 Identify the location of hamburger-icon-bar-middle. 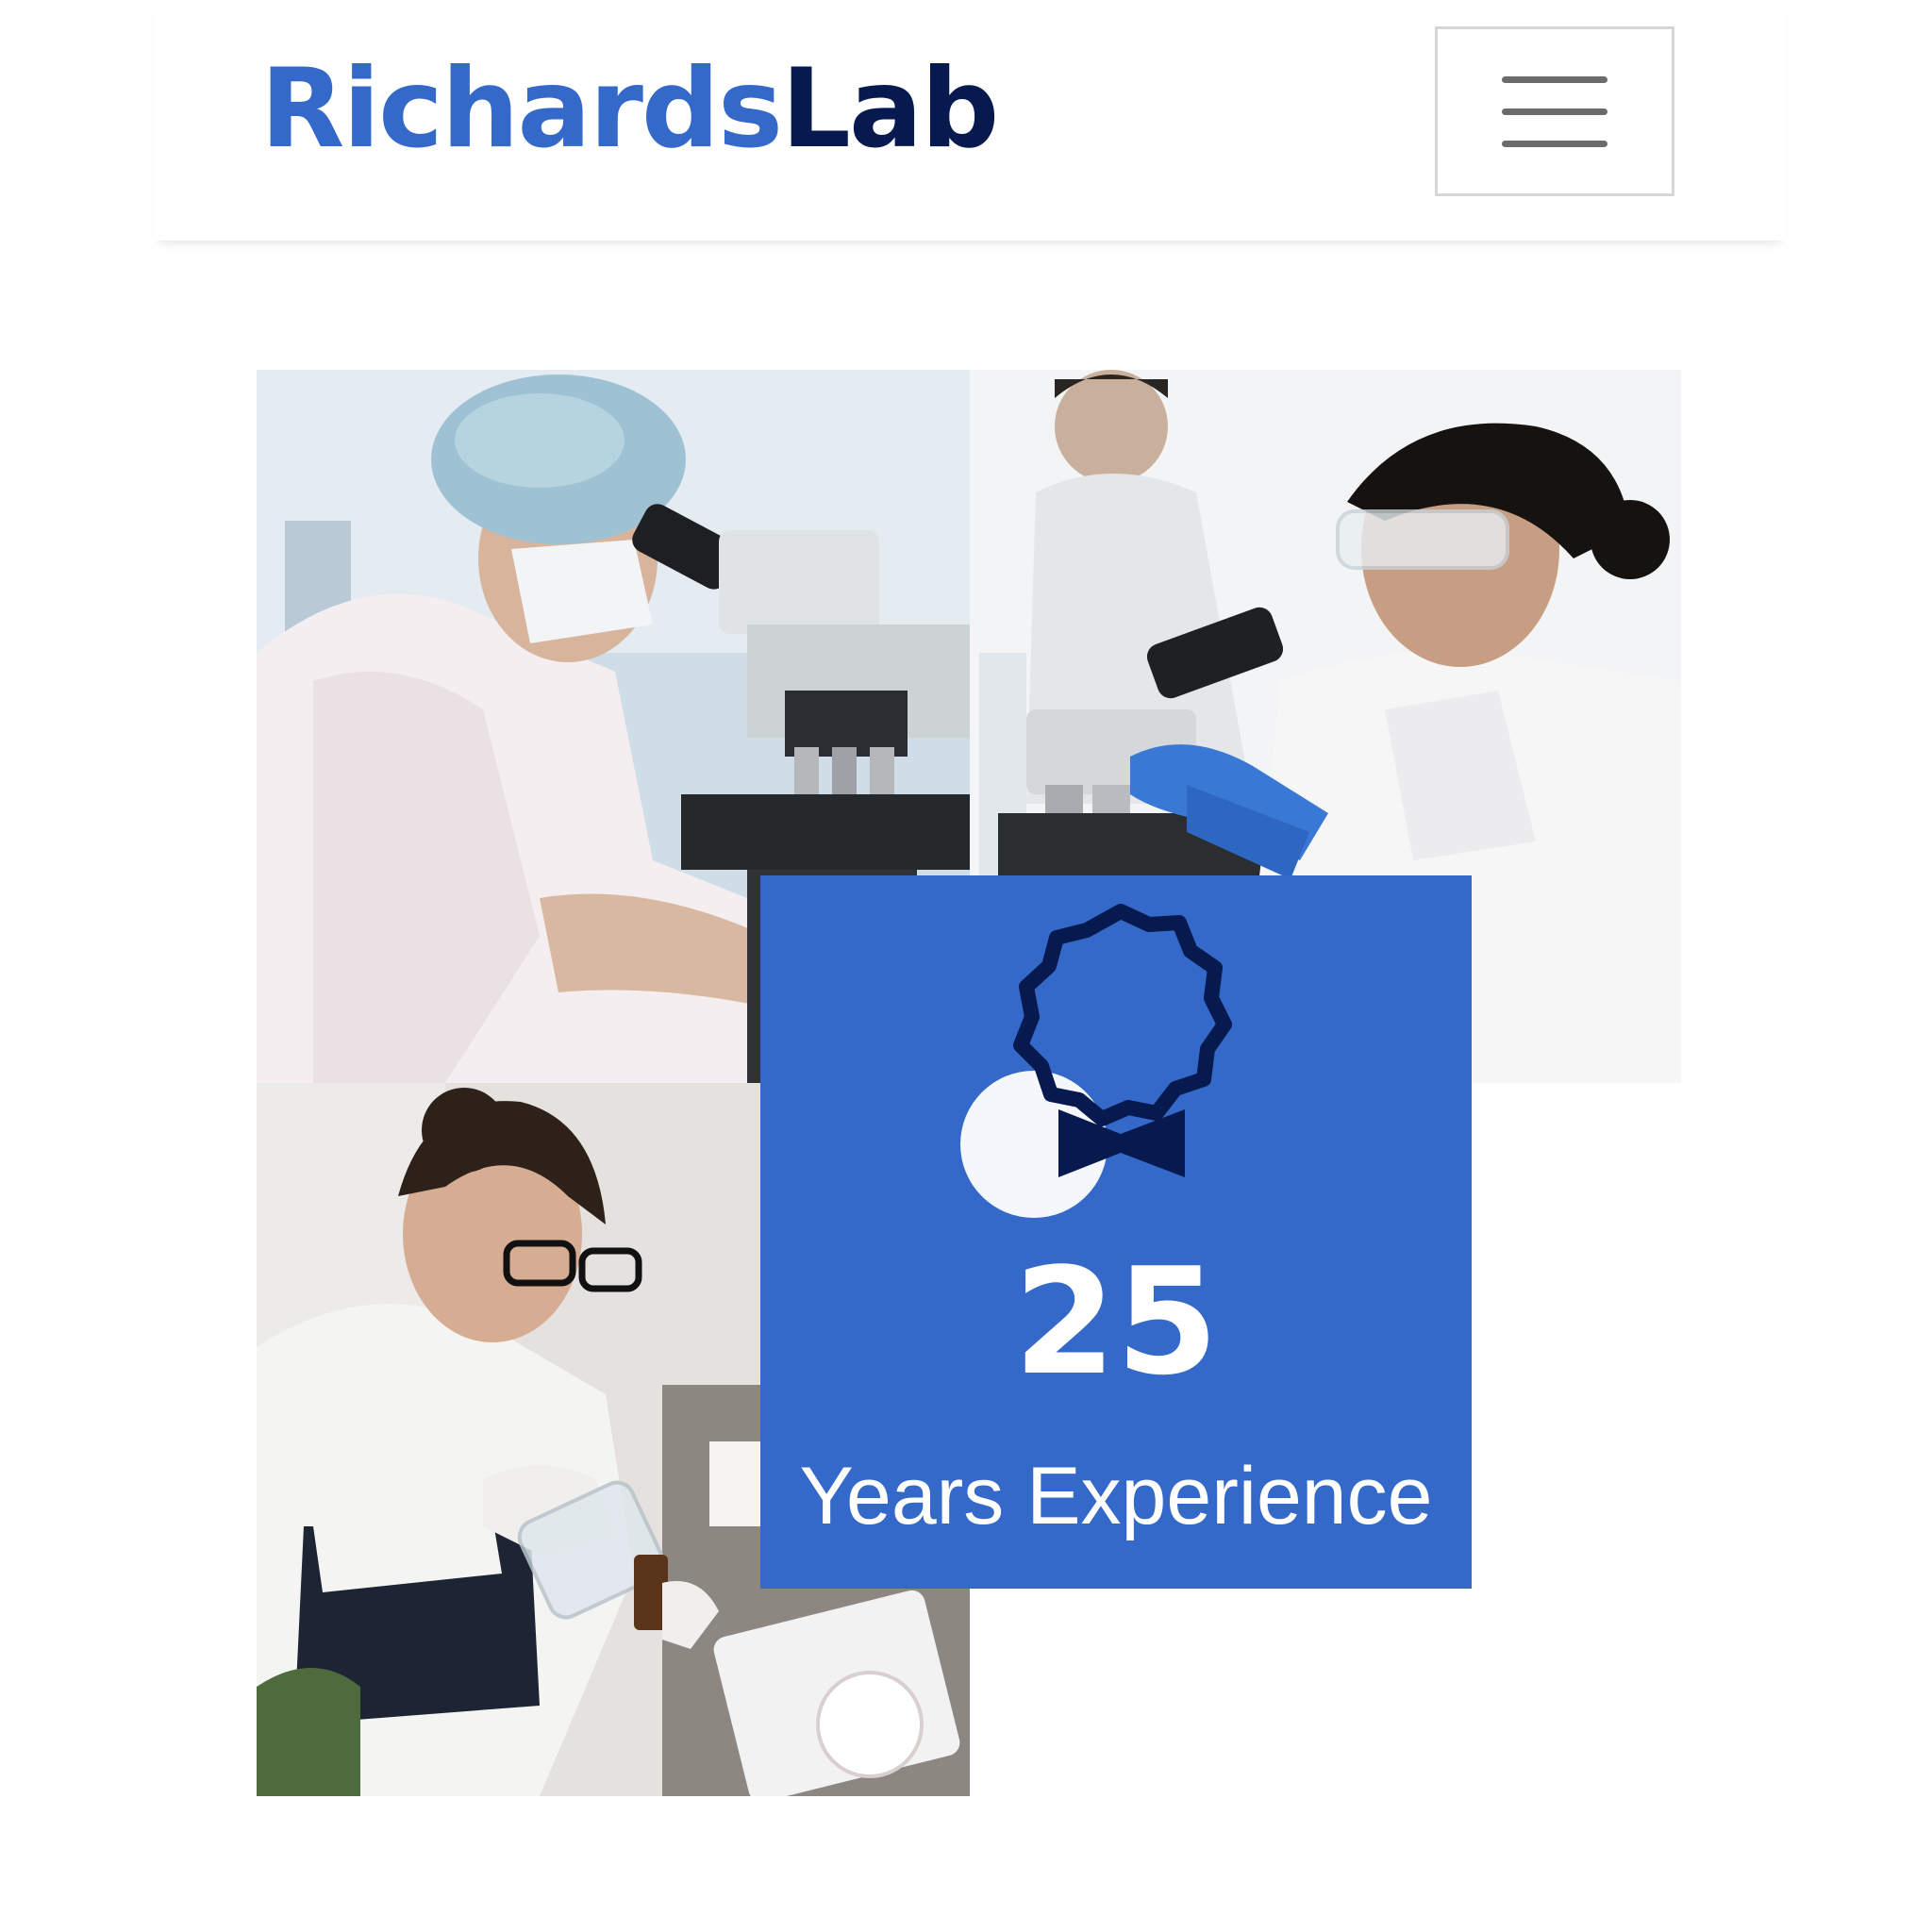
(1554, 111).